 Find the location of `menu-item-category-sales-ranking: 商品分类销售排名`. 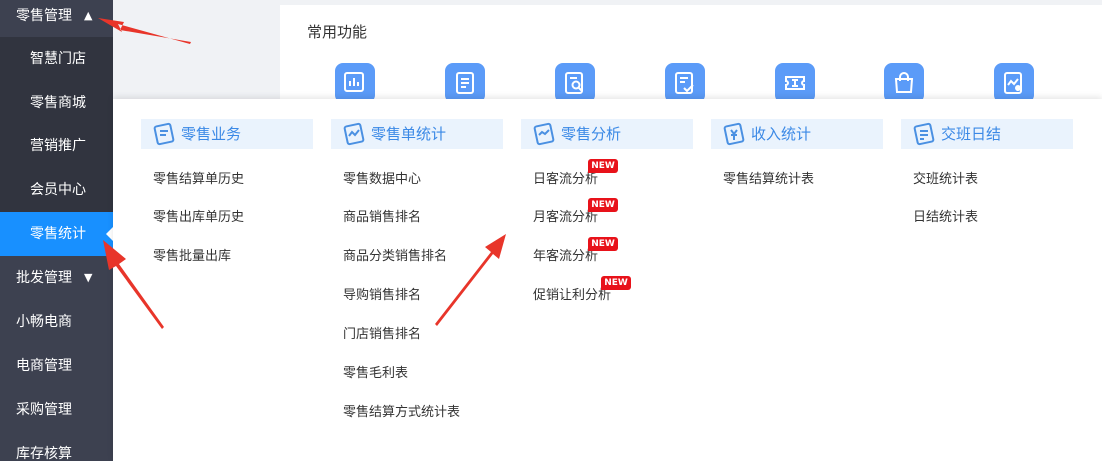

menu-item-category-sales-ranking: 商品分类销售排名 is located at coordinates (395, 257).